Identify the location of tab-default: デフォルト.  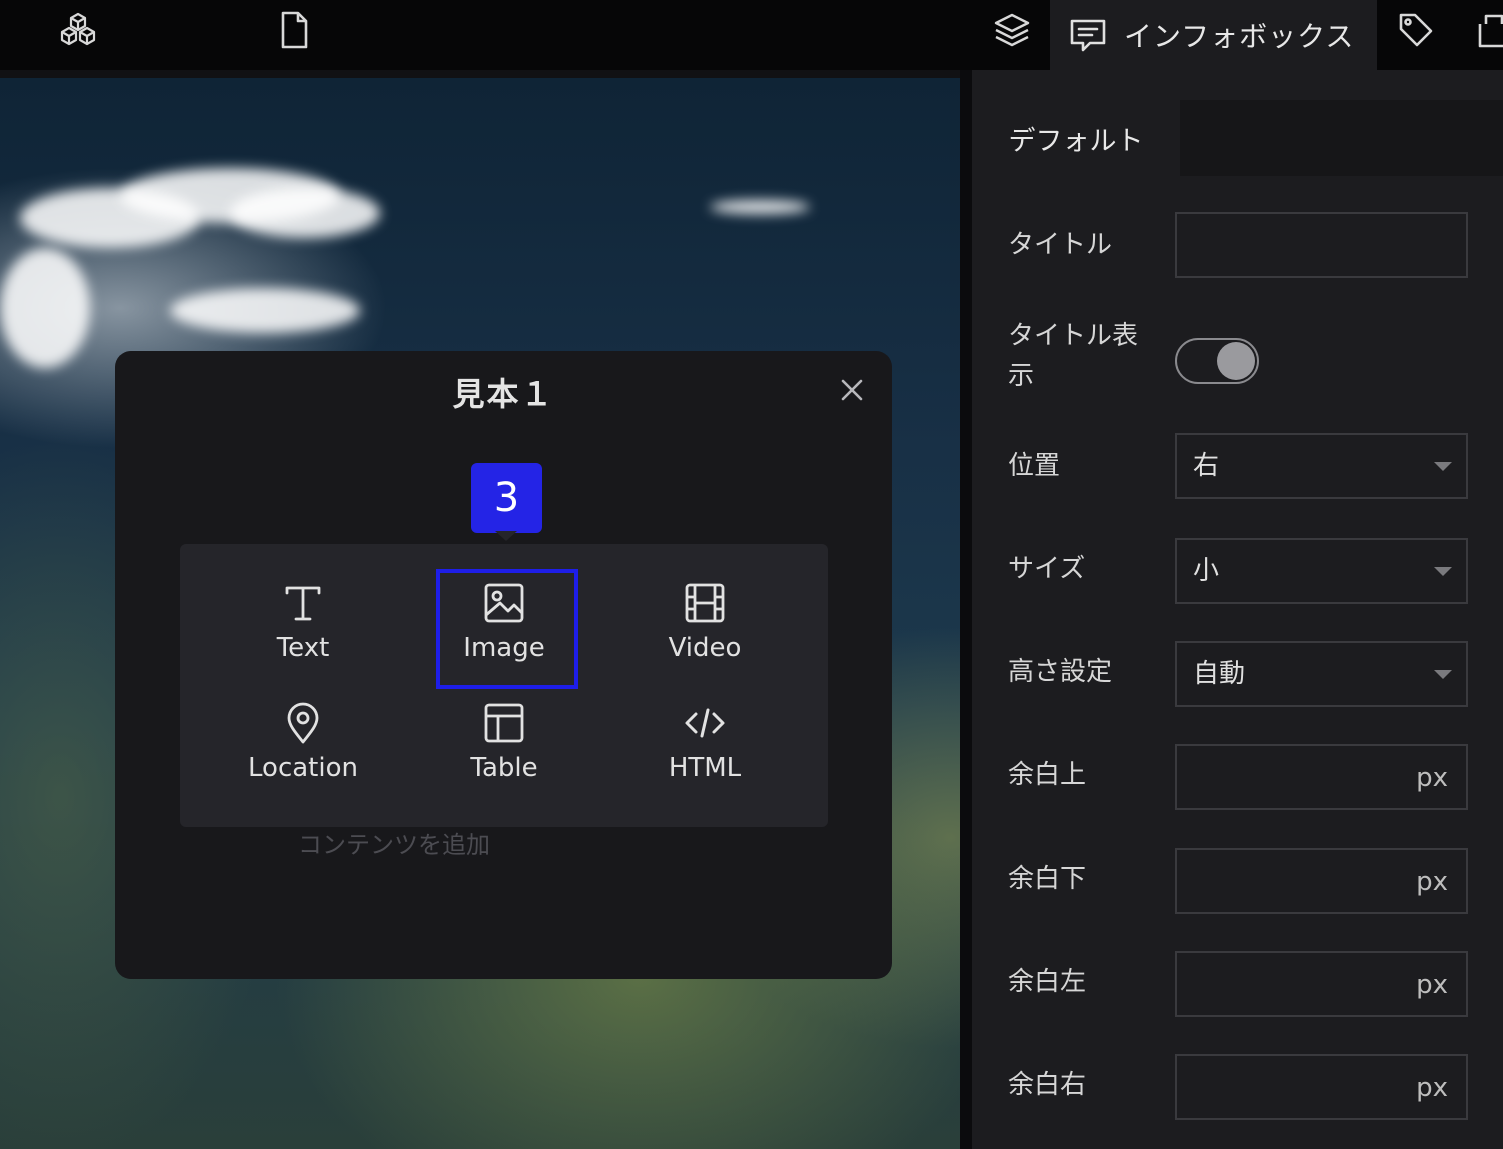
(1076, 138).